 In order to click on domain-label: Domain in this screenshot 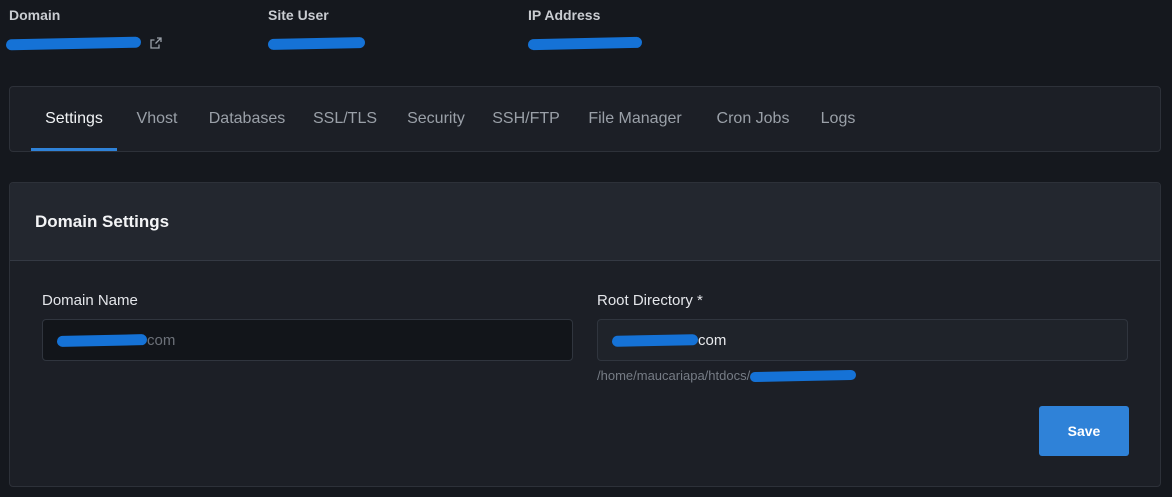, I will do `click(35, 15)`.